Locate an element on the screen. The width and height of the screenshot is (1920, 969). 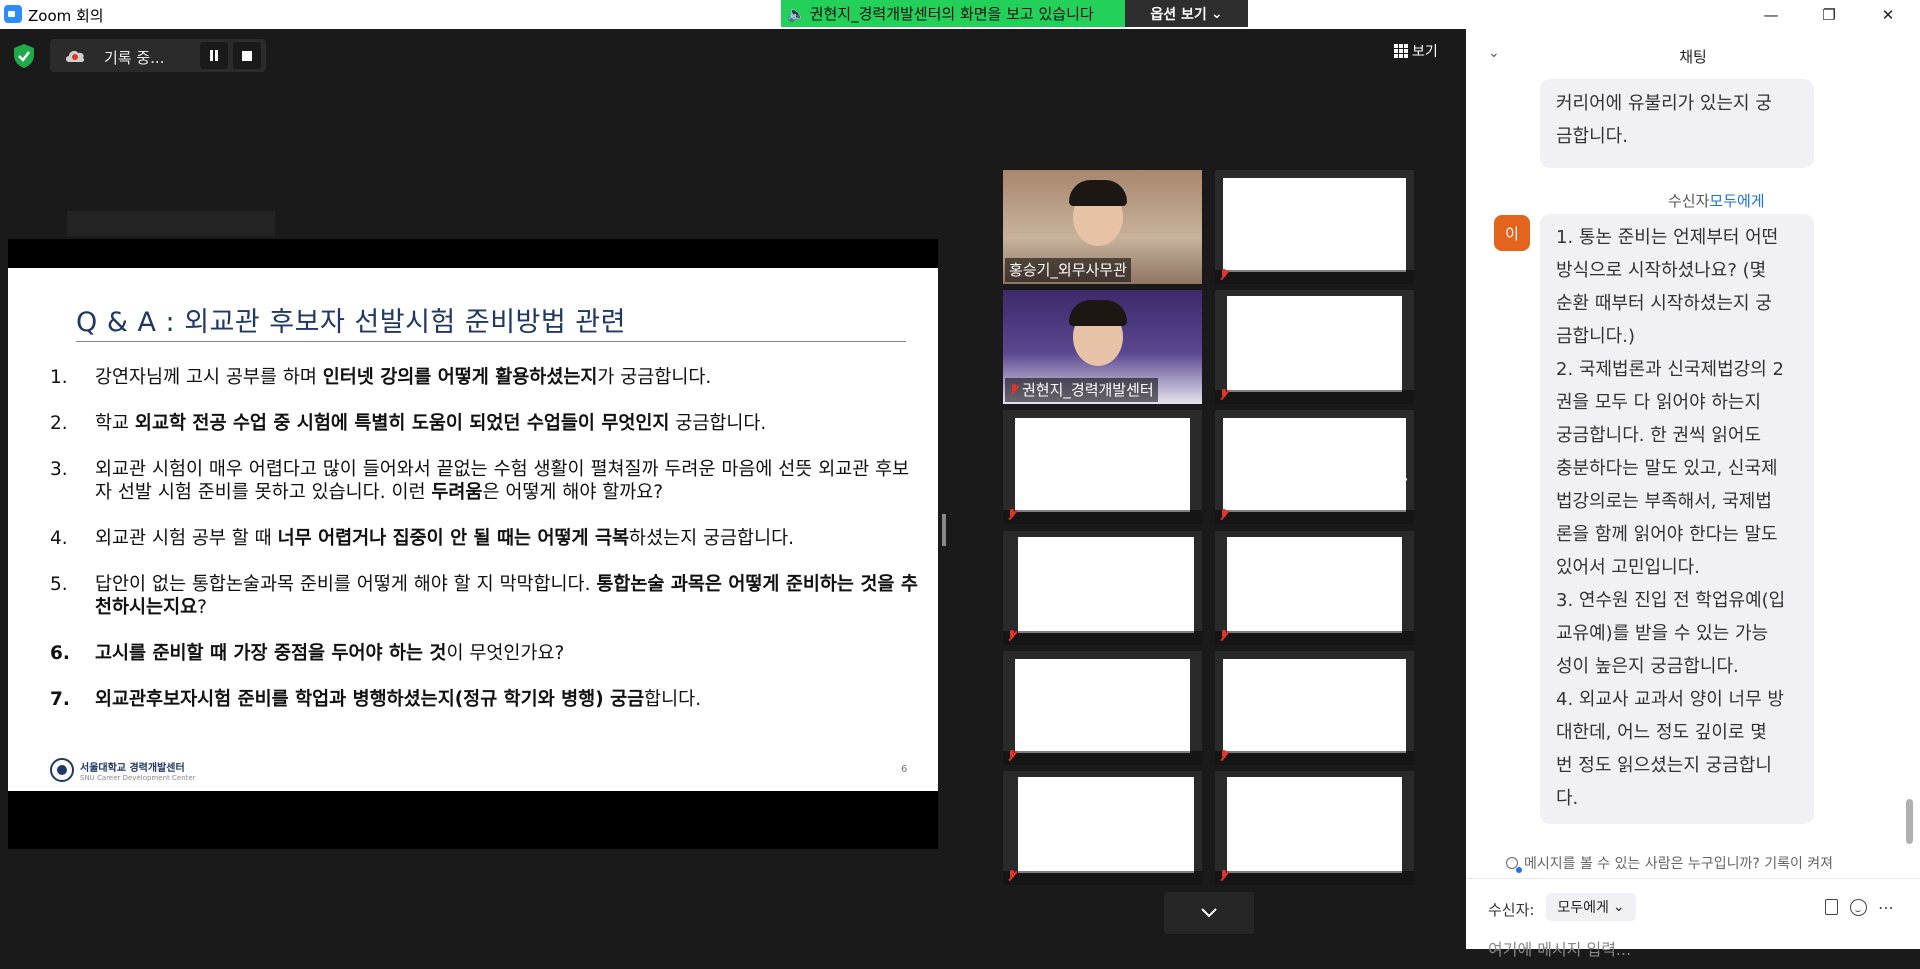
chevron-down-icon is located at coordinates (1209, 913).